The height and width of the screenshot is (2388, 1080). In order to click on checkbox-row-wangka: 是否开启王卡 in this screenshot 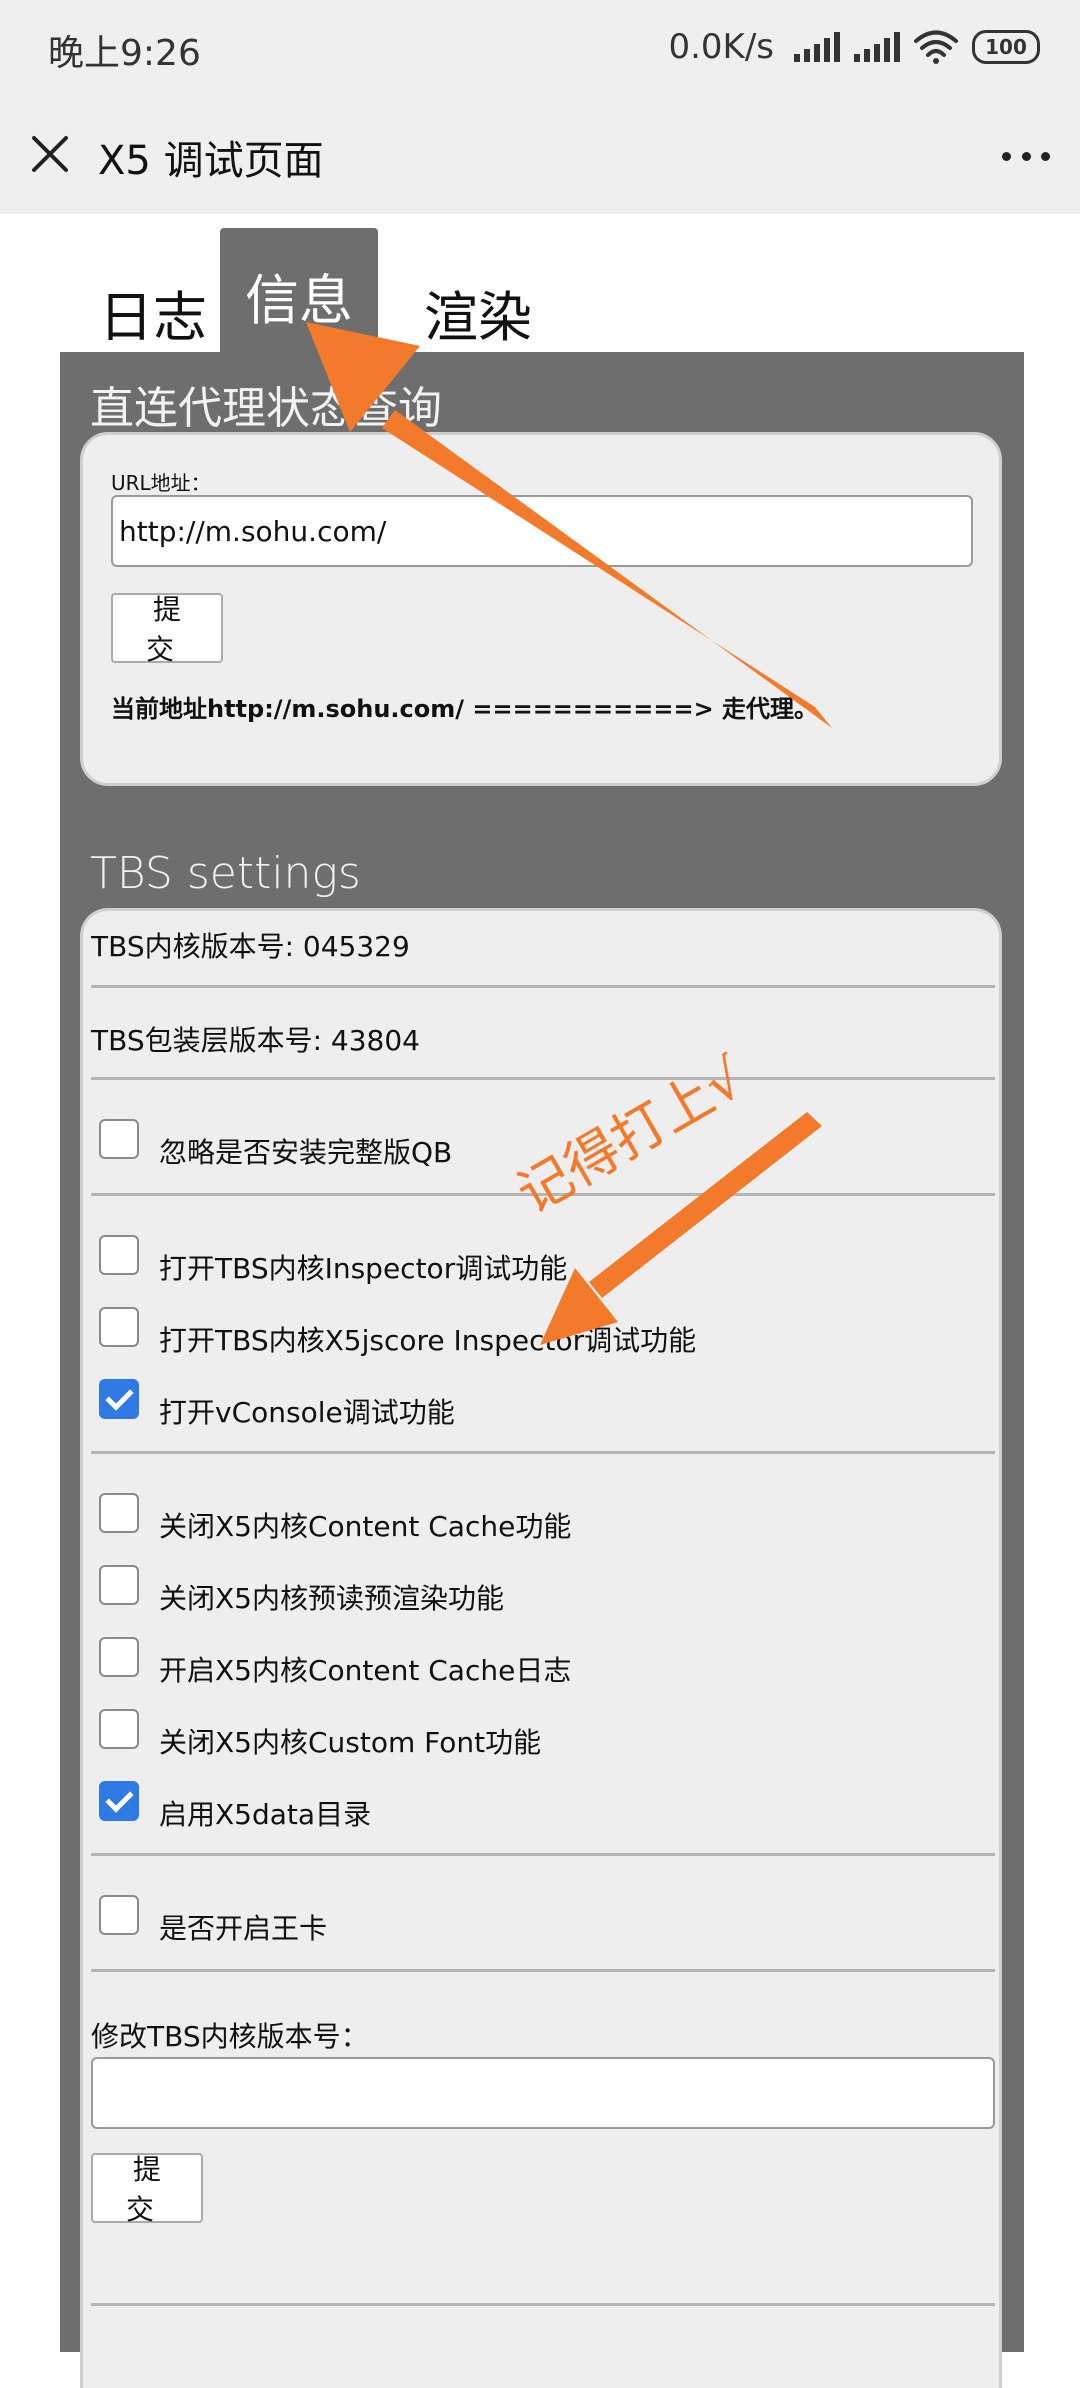, I will do `click(213, 1920)`.